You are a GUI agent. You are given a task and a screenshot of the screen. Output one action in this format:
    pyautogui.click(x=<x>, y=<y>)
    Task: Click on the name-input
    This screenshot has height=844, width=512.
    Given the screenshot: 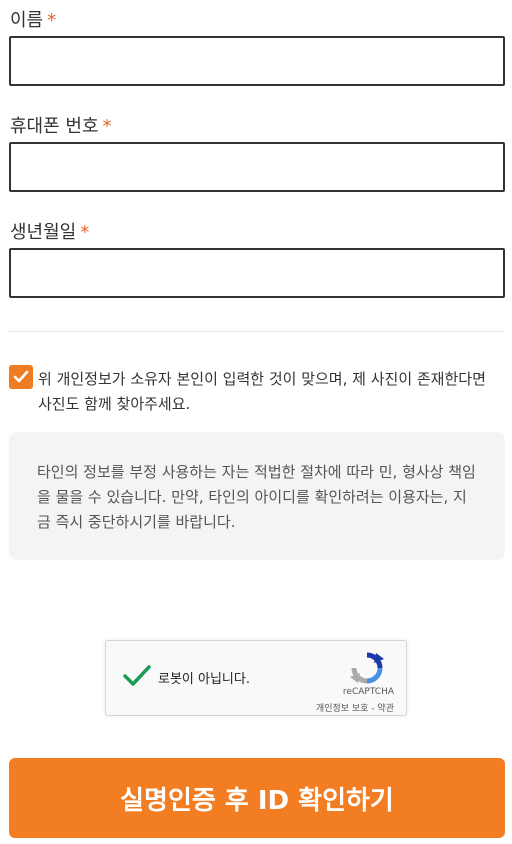 What is the action you would take?
    pyautogui.click(x=257, y=61)
    